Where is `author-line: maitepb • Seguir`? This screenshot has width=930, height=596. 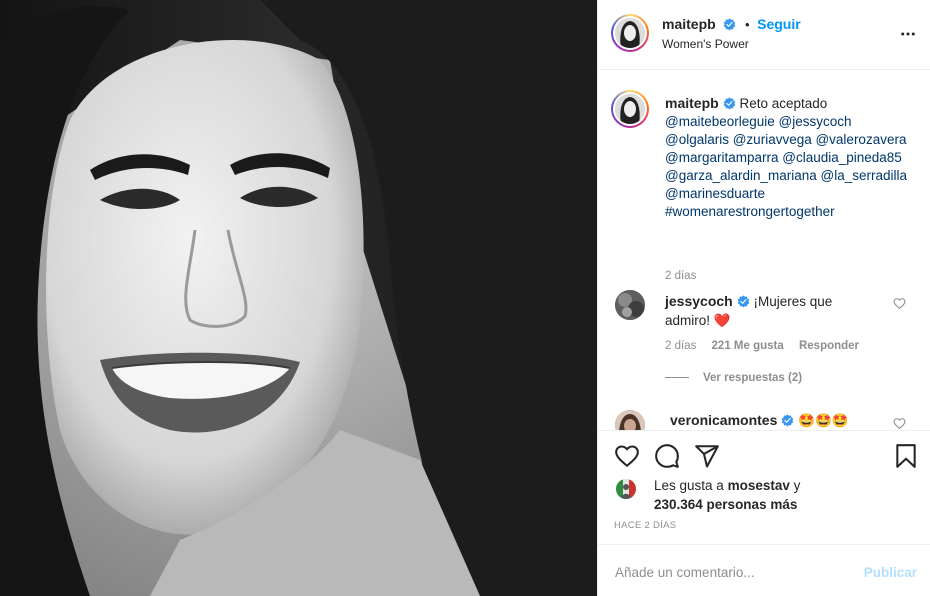
author-line: maitepb • Seguir is located at coordinates (731, 24).